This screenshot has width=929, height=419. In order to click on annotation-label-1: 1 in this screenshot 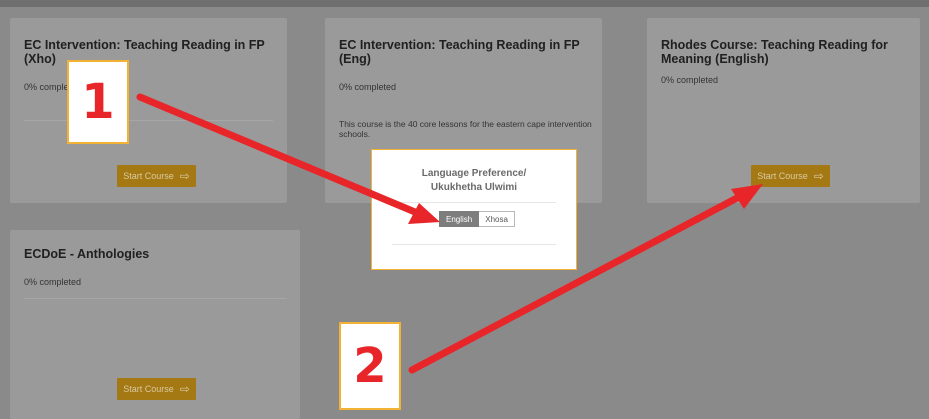, I will do `click(98, 102)`.